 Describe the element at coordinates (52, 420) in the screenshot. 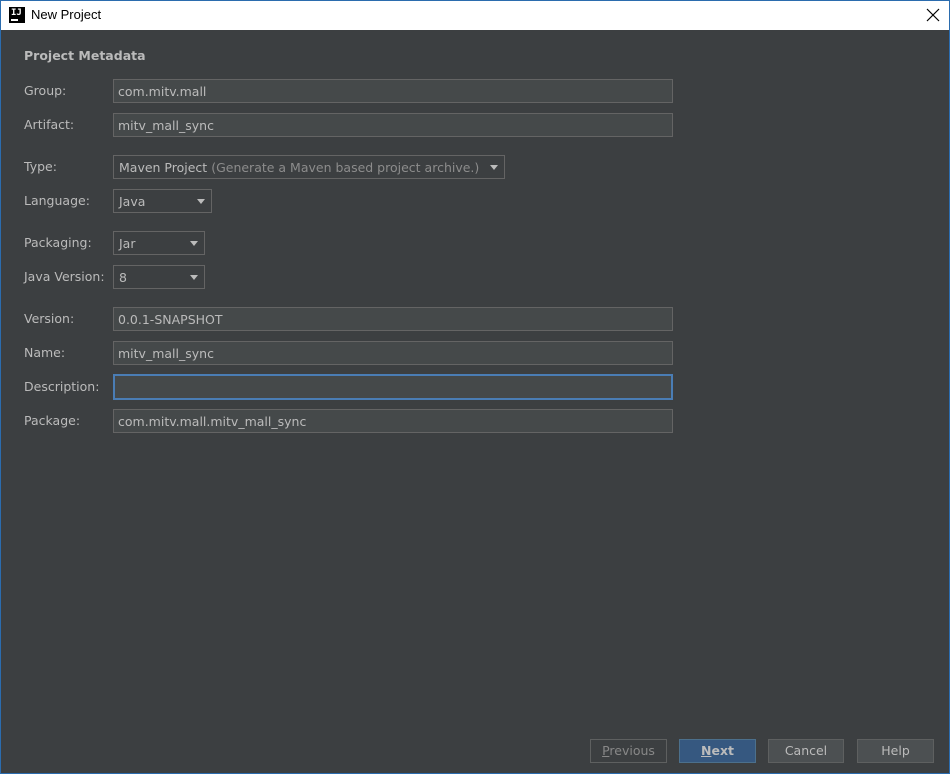

I see `package-label: Package:` at that location.